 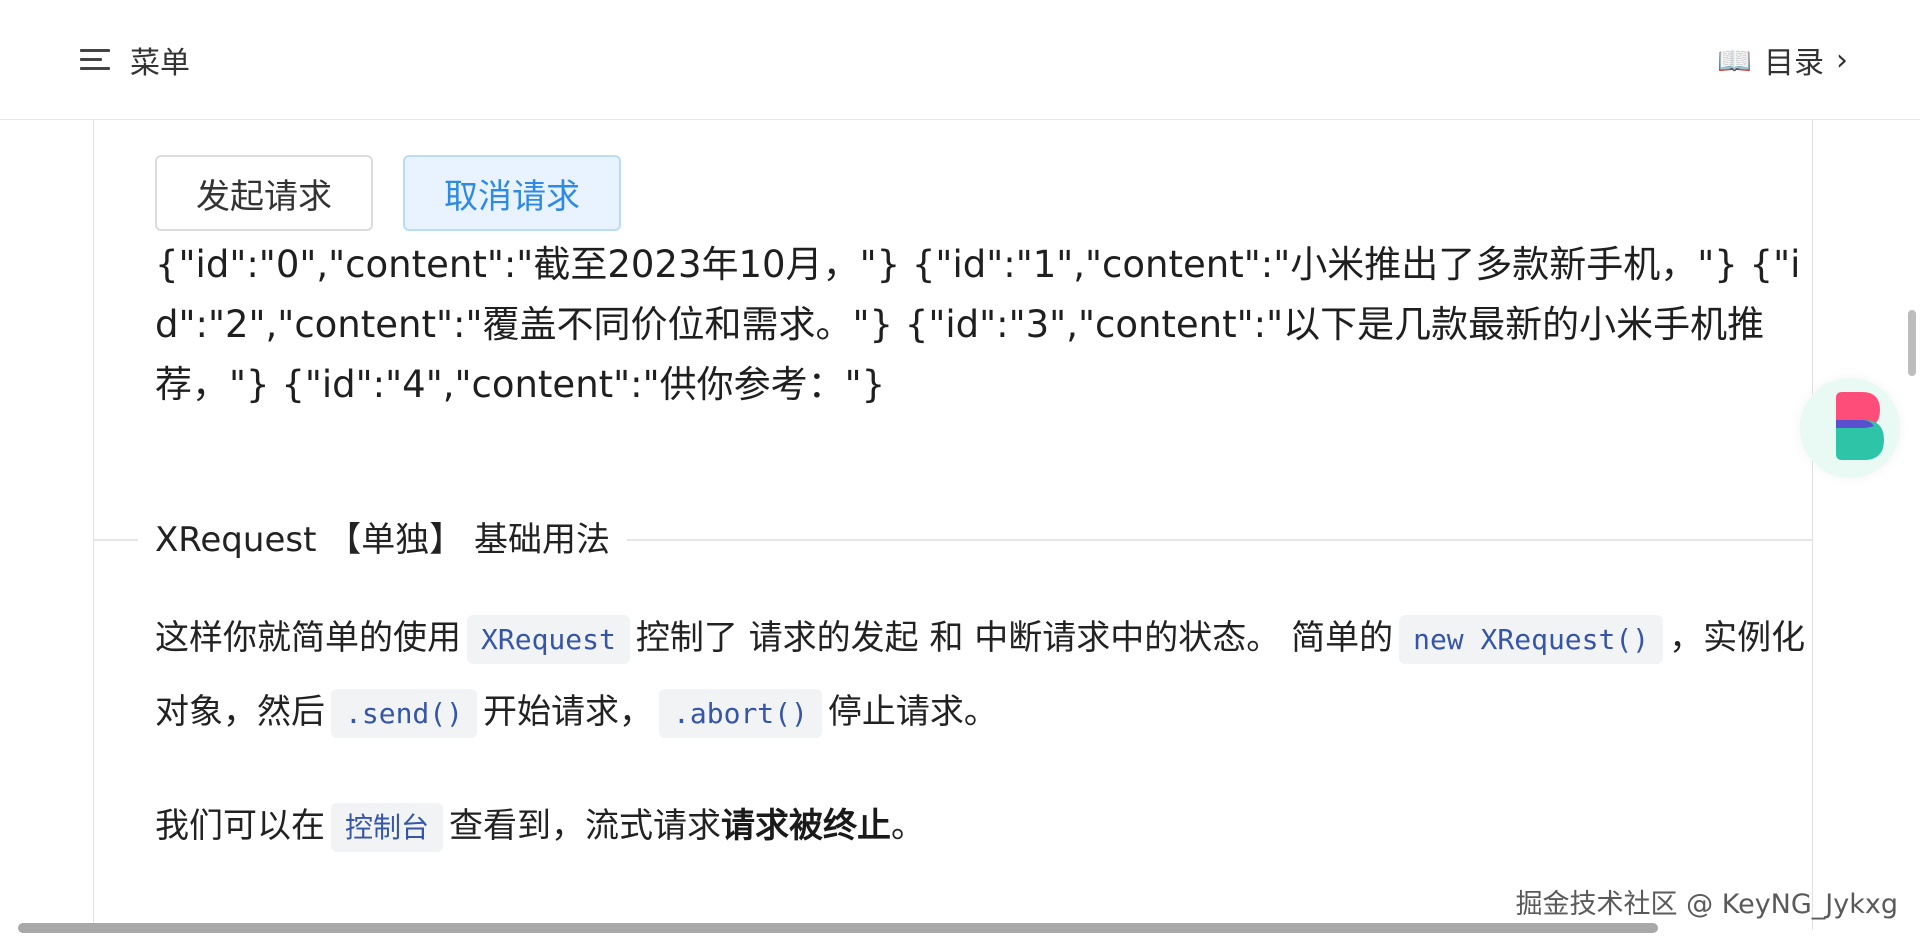 I want to click on toc-button: 📖 目录 ›, so click(x=1782, y=60).